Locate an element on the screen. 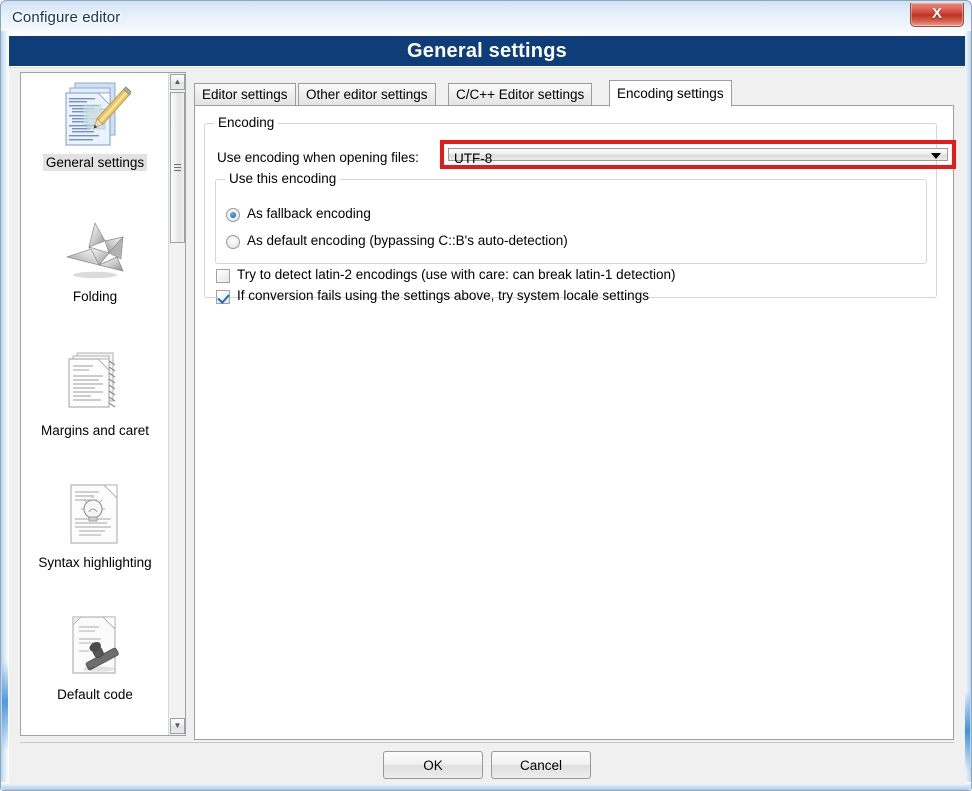  scrollbar-thumb is located at coordinates (177, 167).